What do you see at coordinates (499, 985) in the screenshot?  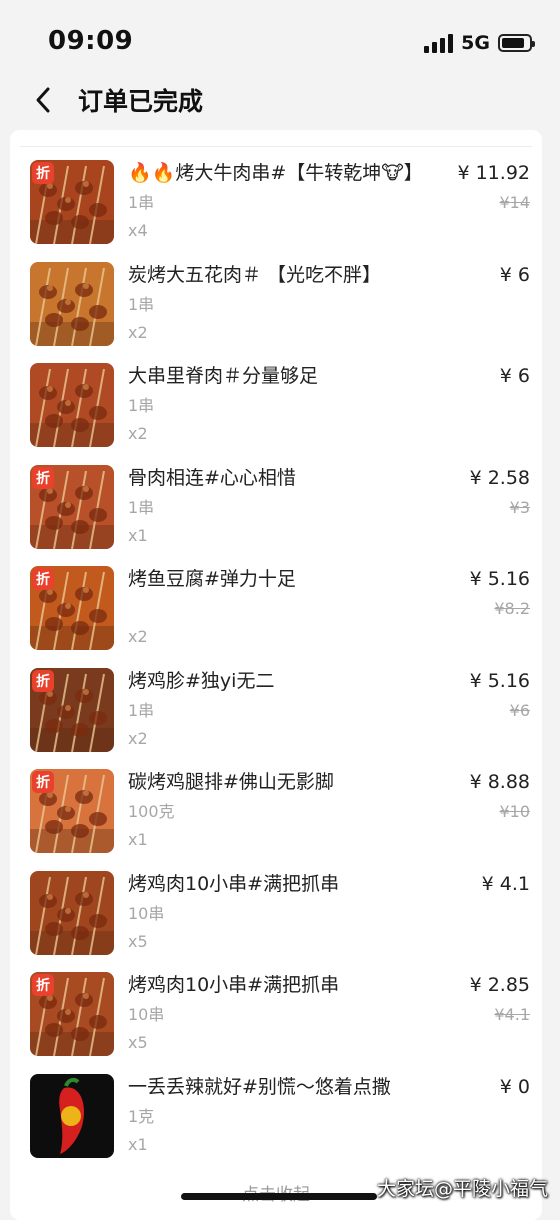 I see `item-price: ¥ 2.85` at bounding box center [499, 985].